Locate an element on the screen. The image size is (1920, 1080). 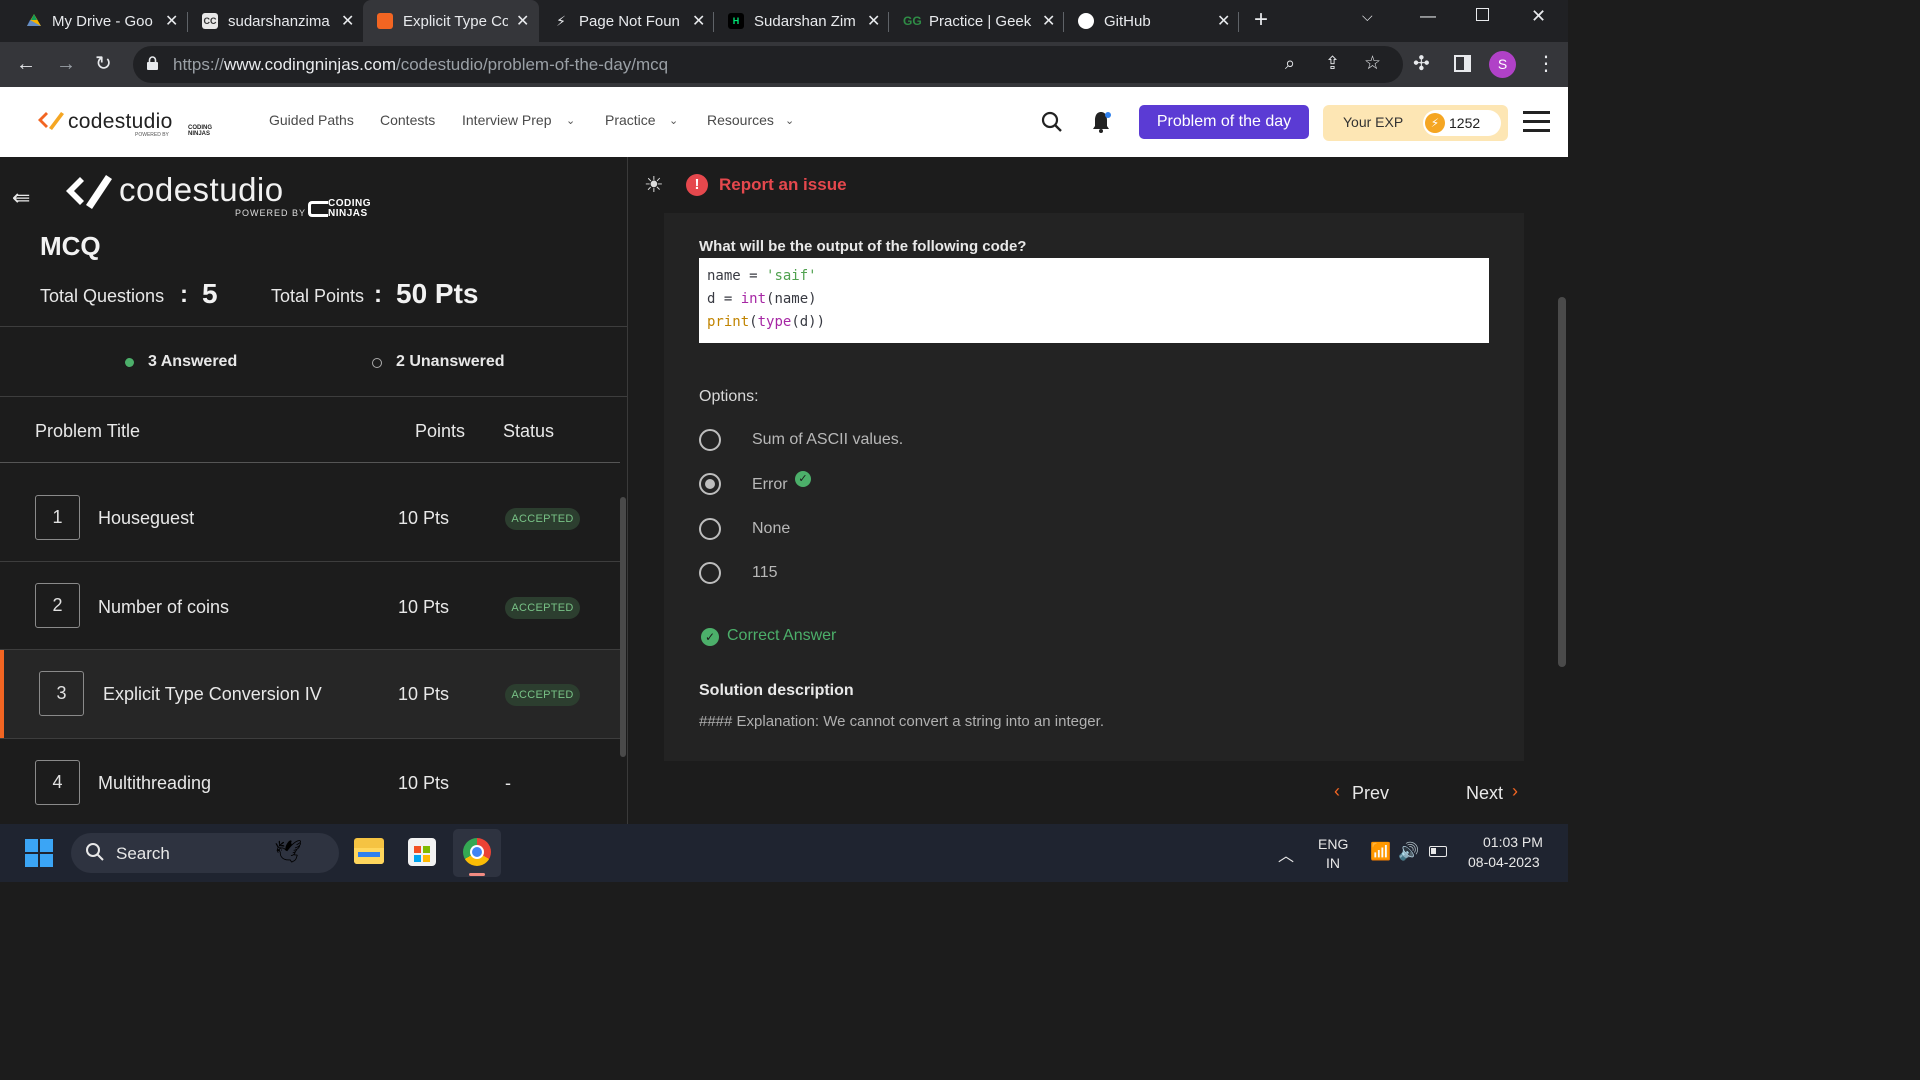
reload-icon: ↻ is located at coordinates (103, 64).